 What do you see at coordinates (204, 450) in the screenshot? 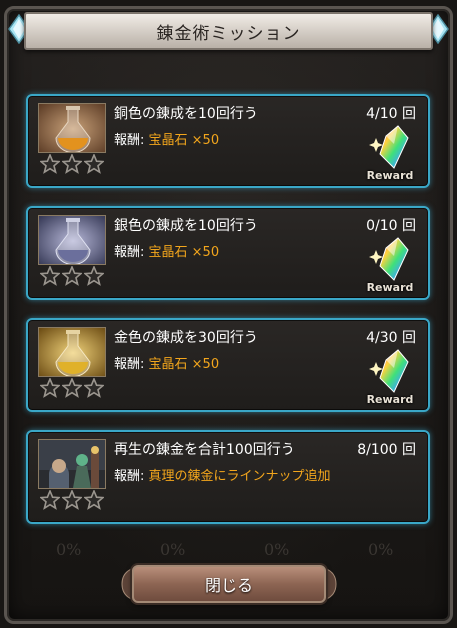
I see `mission-title: 再生の錬金を合計100回行う` at bounding box center [204, 450].